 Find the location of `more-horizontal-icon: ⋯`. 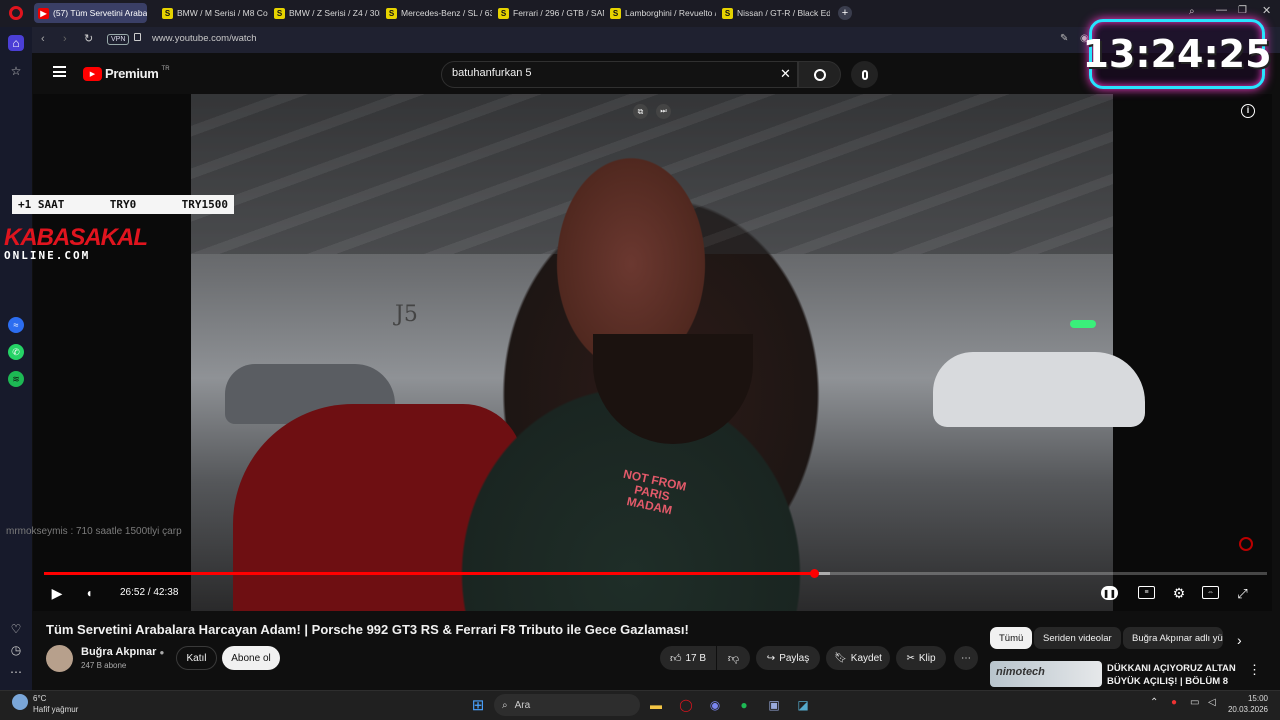

more-horizontal-icon: ⋯ is located at coordinates (966, 658).